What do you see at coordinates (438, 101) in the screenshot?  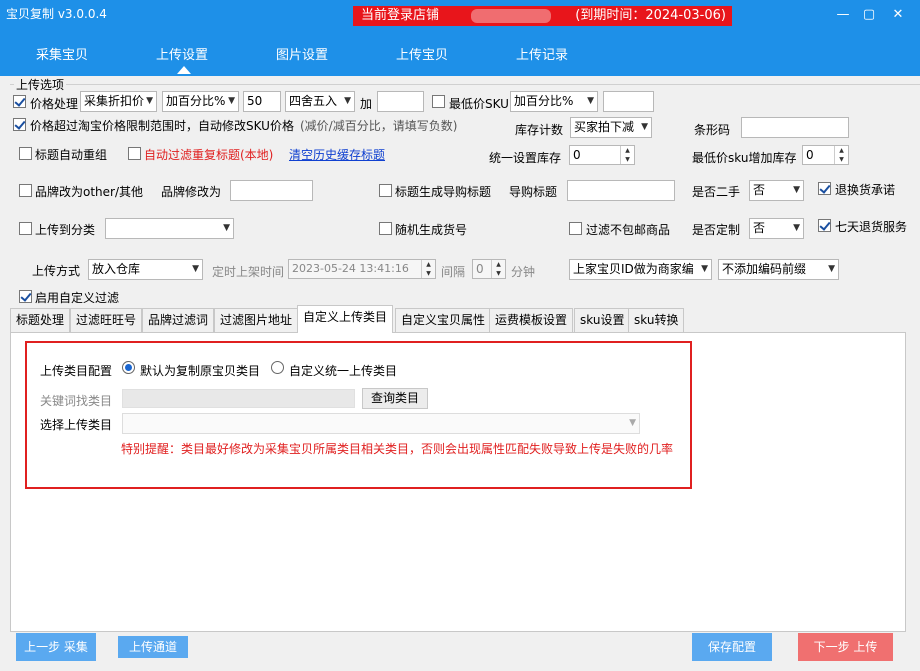 I see `lowest-sku-checkbox` at bounding box center [438, 101].